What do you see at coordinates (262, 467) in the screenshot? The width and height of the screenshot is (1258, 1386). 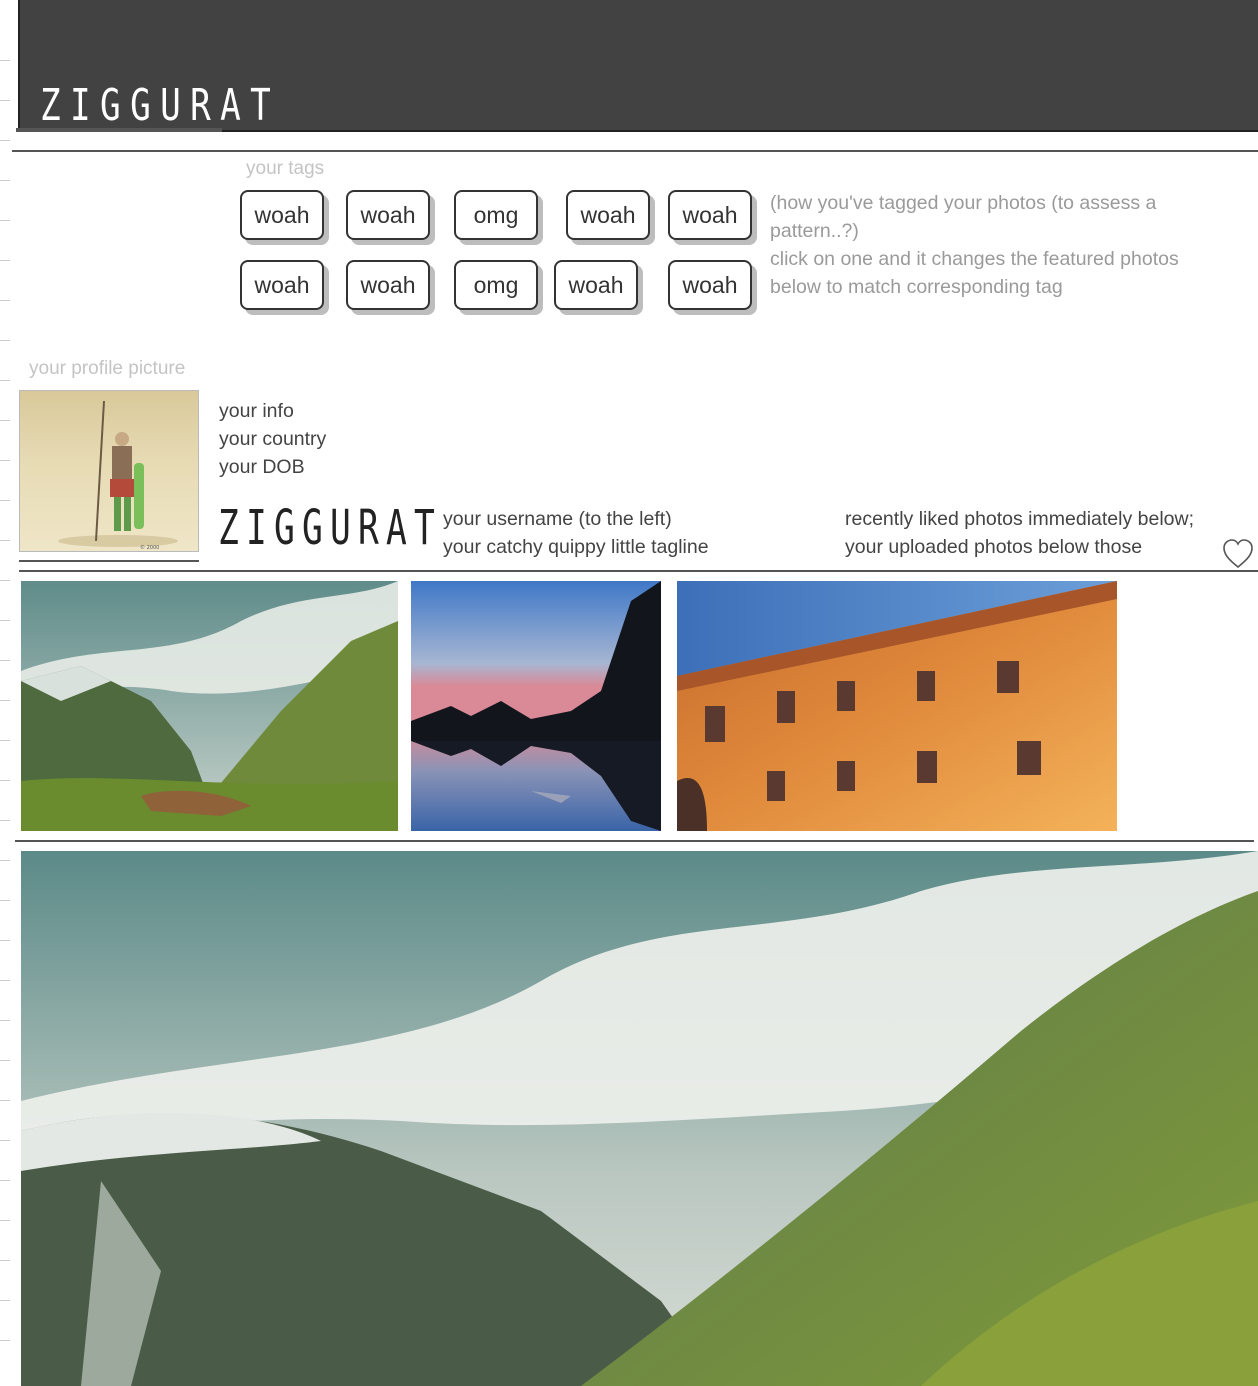 I see `dob-line: your DOB` at bounding box center [262, 467].